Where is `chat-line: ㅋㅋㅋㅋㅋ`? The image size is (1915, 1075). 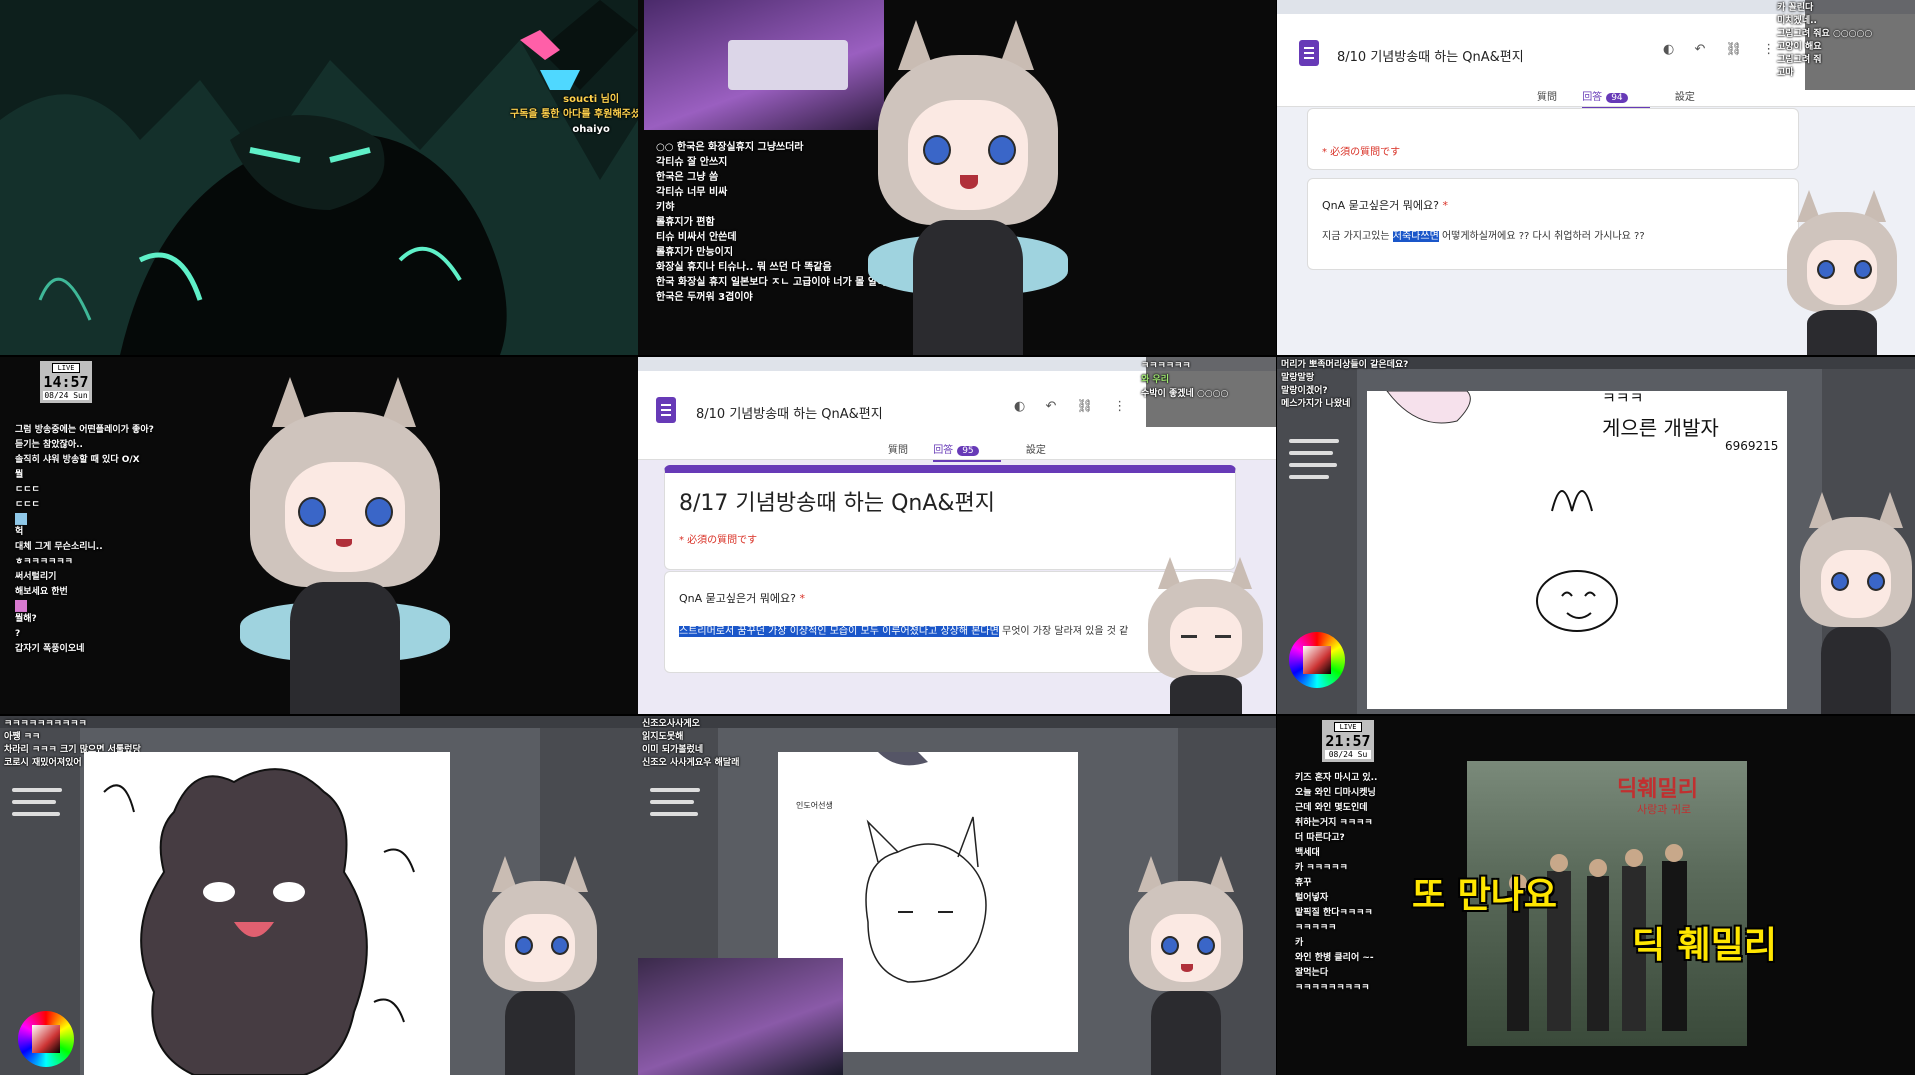 chat-line: ㅋㅋㅋㅋㅋ is located at coordinates (1316, 928).